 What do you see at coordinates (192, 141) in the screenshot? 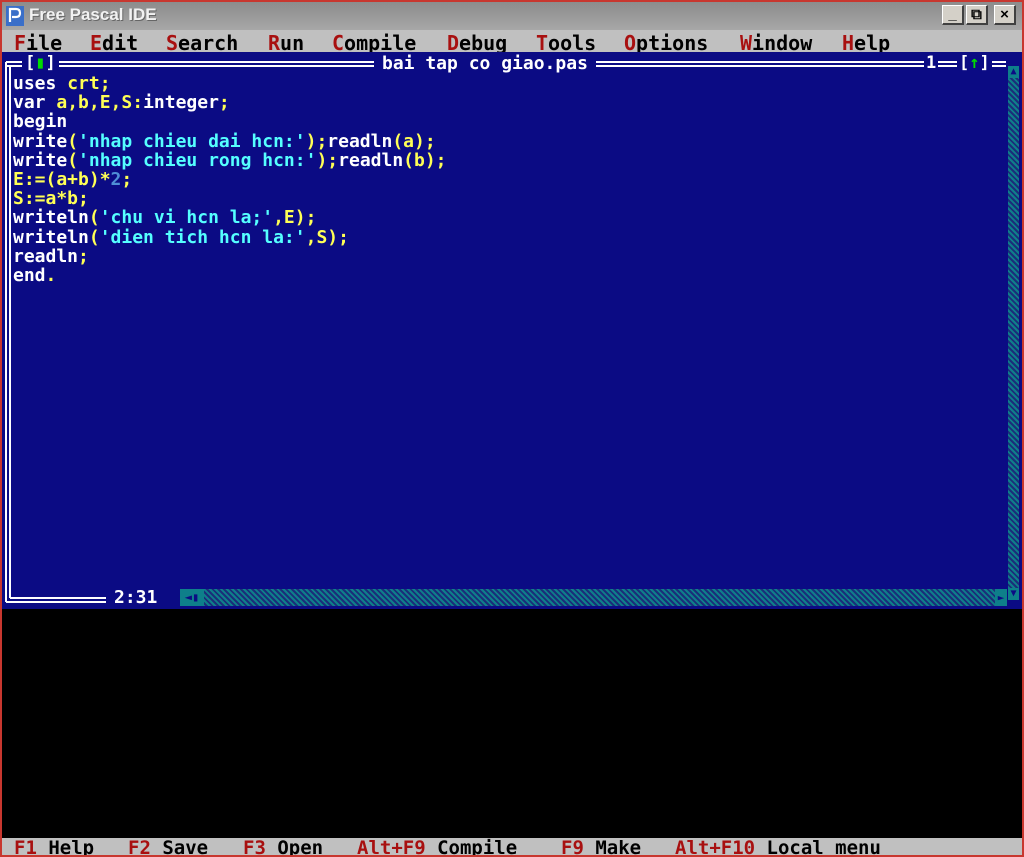
I see `code-token: 'nhap chieu dai hcn:'` at bounding box center [192, 141].